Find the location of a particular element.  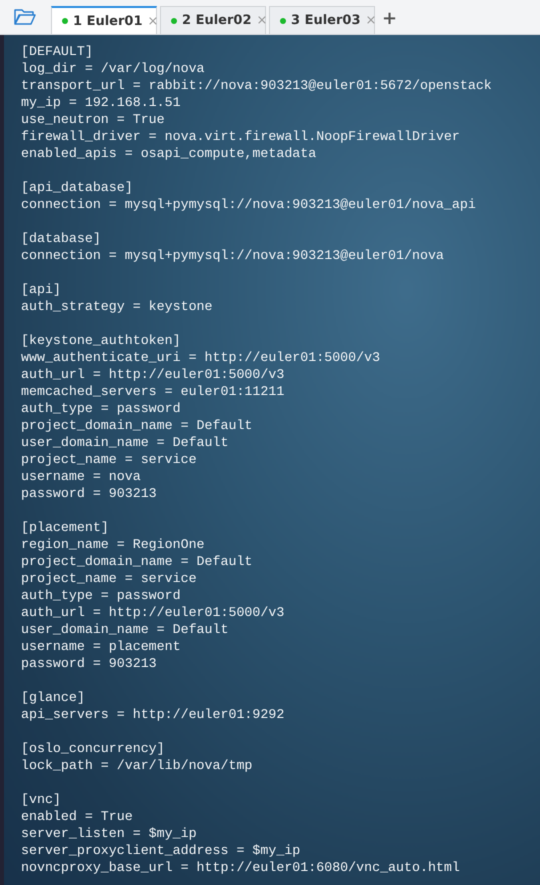

config-line: region_name = RegionOne is located at coordinates (113, 544).